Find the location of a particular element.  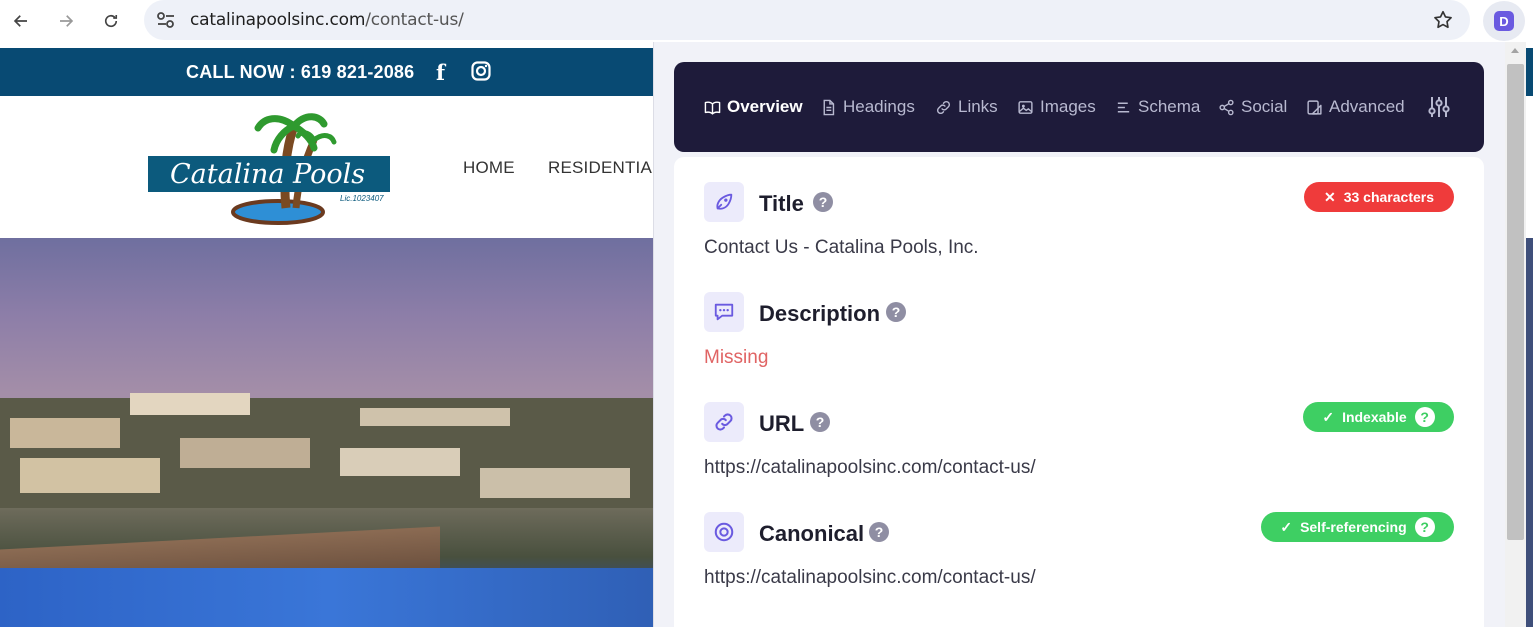

arrow-left-icon is located at coordinates (20, 21).